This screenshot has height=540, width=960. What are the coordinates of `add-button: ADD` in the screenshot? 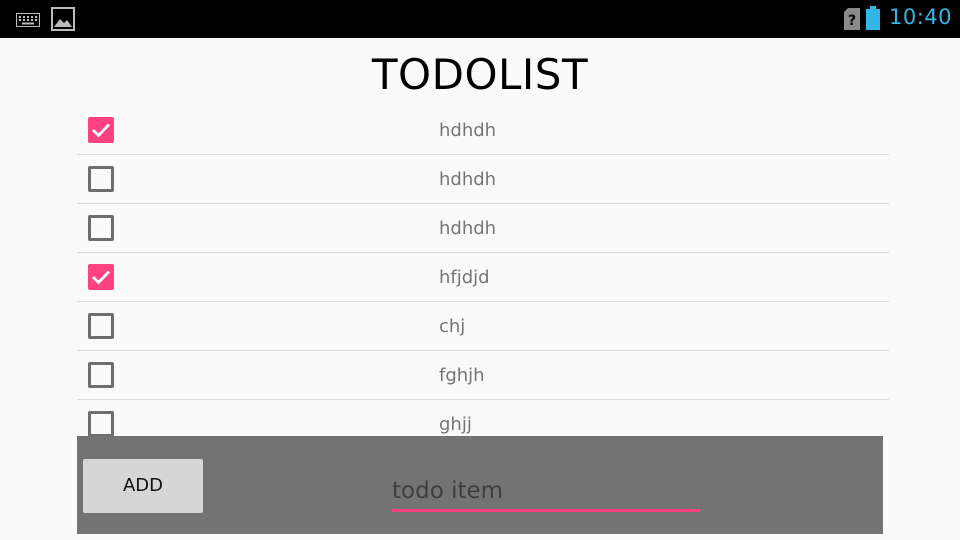 It's located at (143, 486).